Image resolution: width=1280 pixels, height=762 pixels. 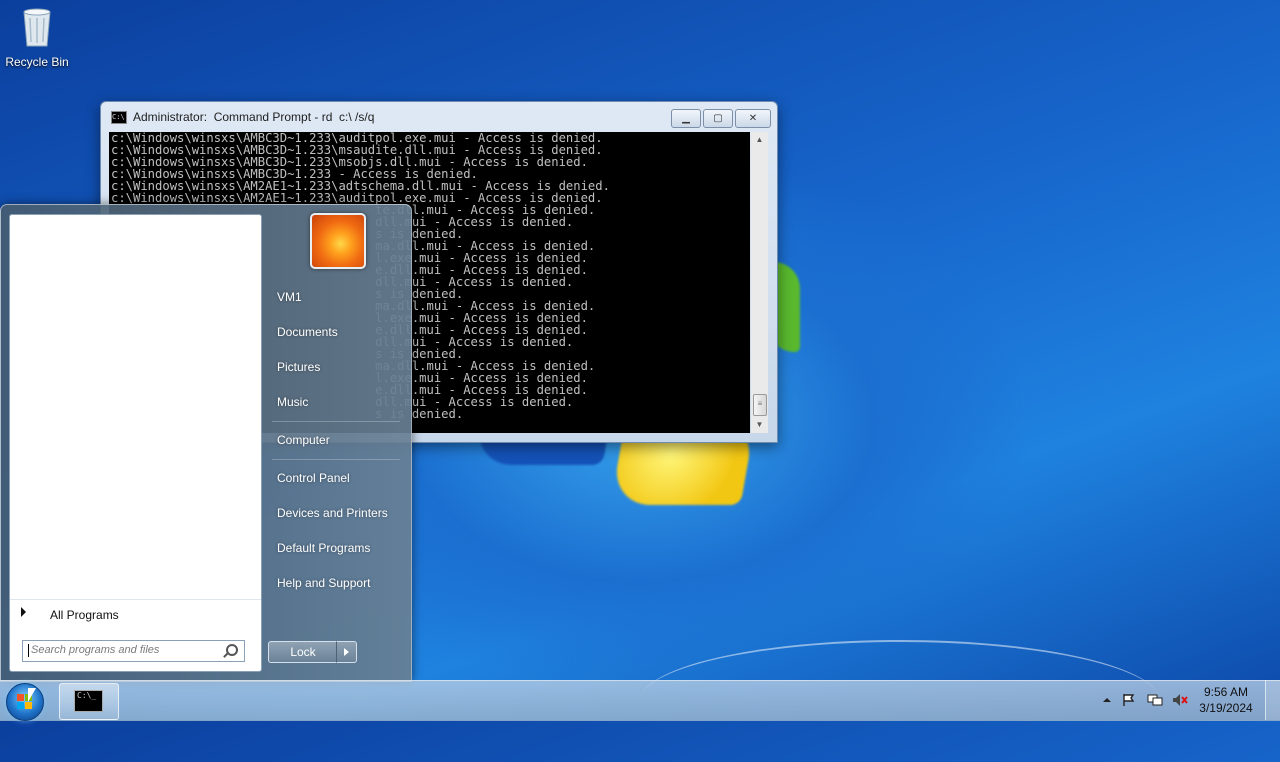 I want to click on taskbar, so click(x=640, y=700).